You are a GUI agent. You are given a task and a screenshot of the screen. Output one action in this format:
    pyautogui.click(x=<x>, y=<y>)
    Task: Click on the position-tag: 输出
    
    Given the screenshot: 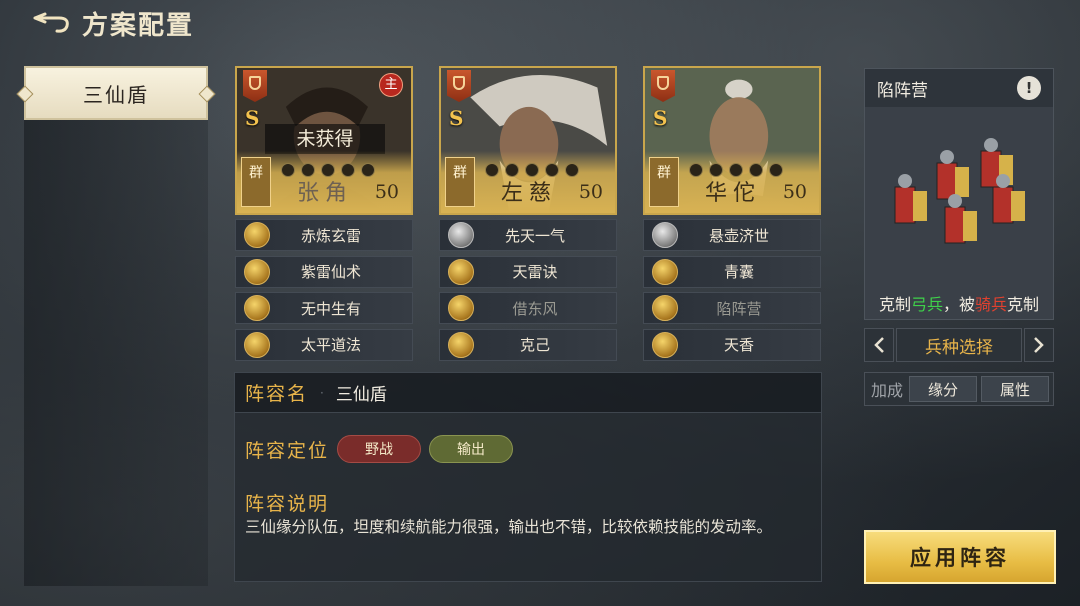 What is the action you would take?
    pyautogui.click(x=471, y=449)
    